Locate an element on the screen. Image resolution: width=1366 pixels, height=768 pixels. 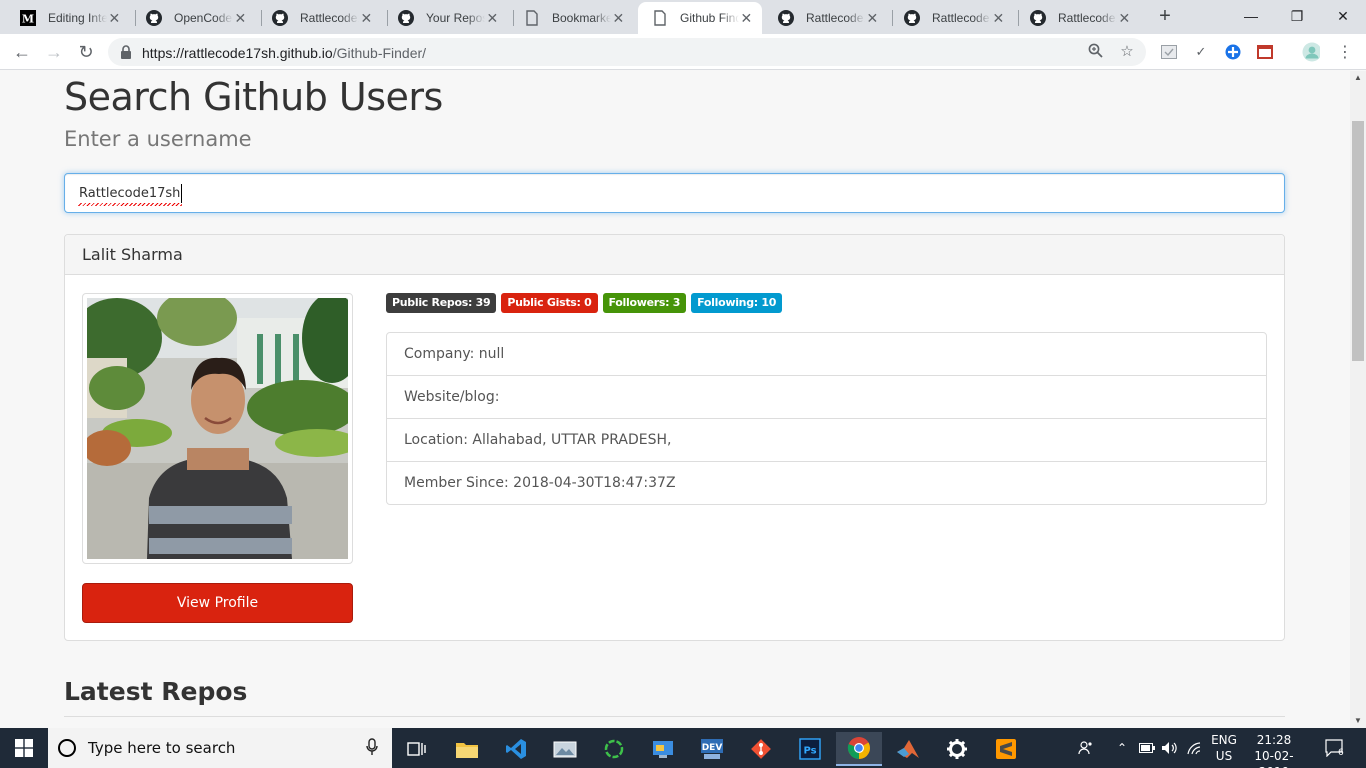
tab-rattlecode-4: Rattlecode1 ✕ is located at coordinates (1078, 18).